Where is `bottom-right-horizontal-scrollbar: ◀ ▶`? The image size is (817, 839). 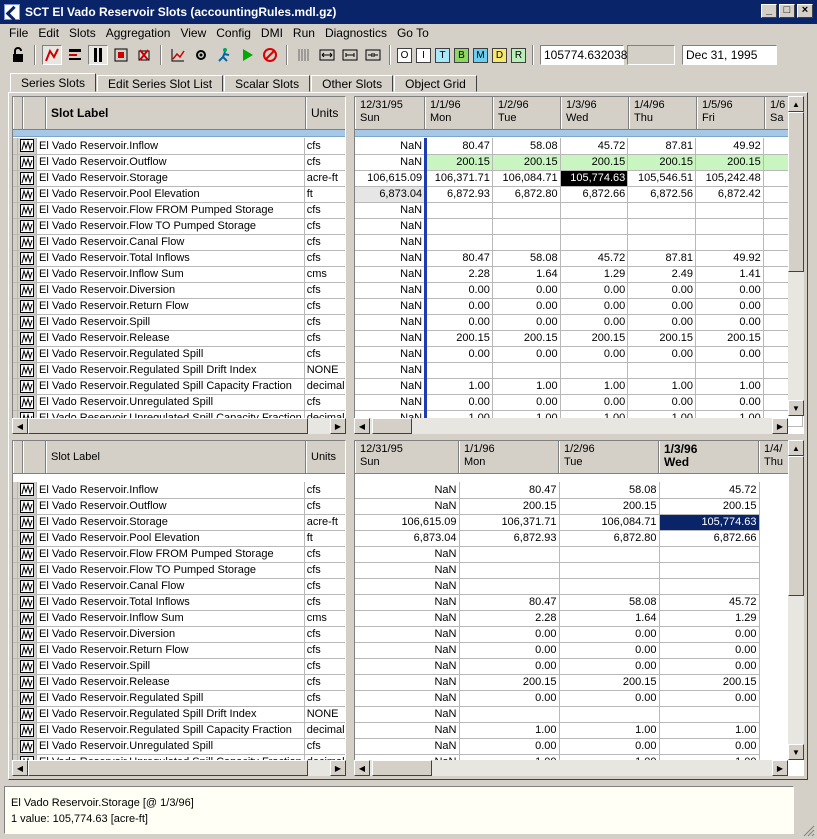 bottom-right-horizontal-scrollbar: ◀ ▶ is located at coordinates (571, 768).